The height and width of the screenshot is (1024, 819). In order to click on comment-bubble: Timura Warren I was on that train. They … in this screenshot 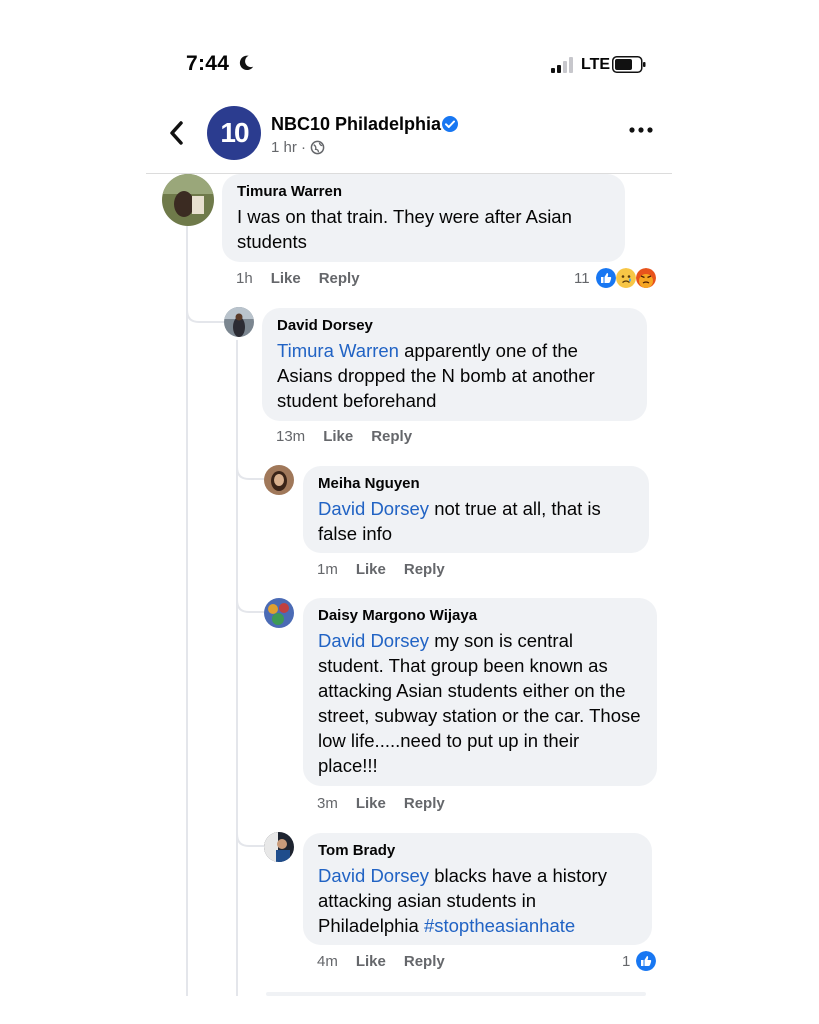, I will do `click(423, 218)`.